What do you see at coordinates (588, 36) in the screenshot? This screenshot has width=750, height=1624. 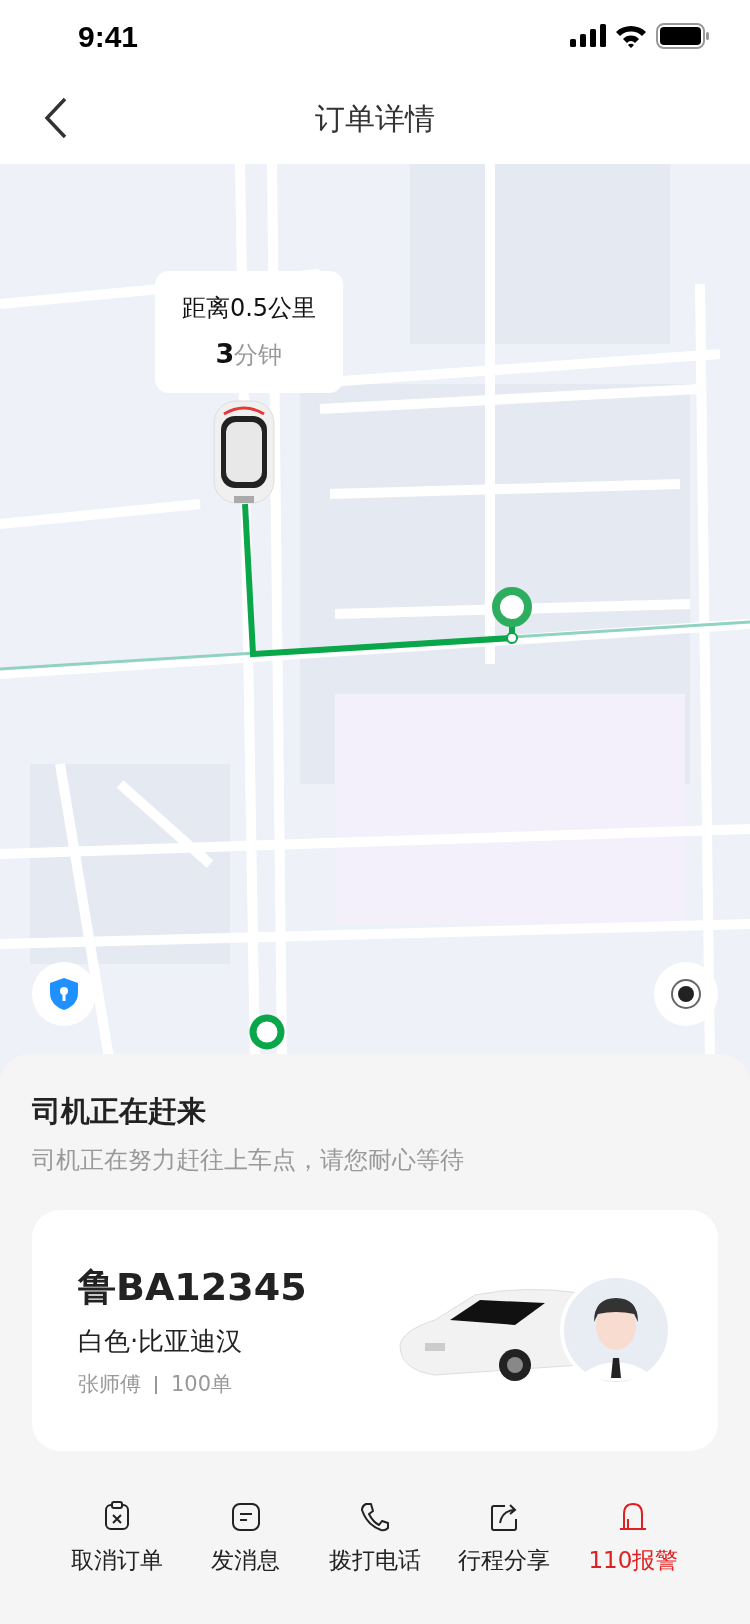 I see `signal-icon` at bounding box center [588, 36].